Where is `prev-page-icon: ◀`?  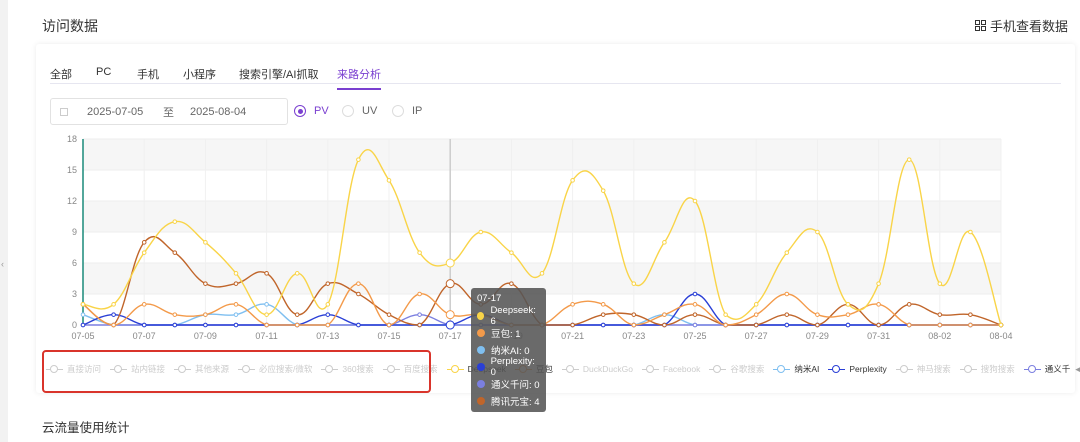 prev-page-icon: ◀ is located at coordinates (1077, 369).